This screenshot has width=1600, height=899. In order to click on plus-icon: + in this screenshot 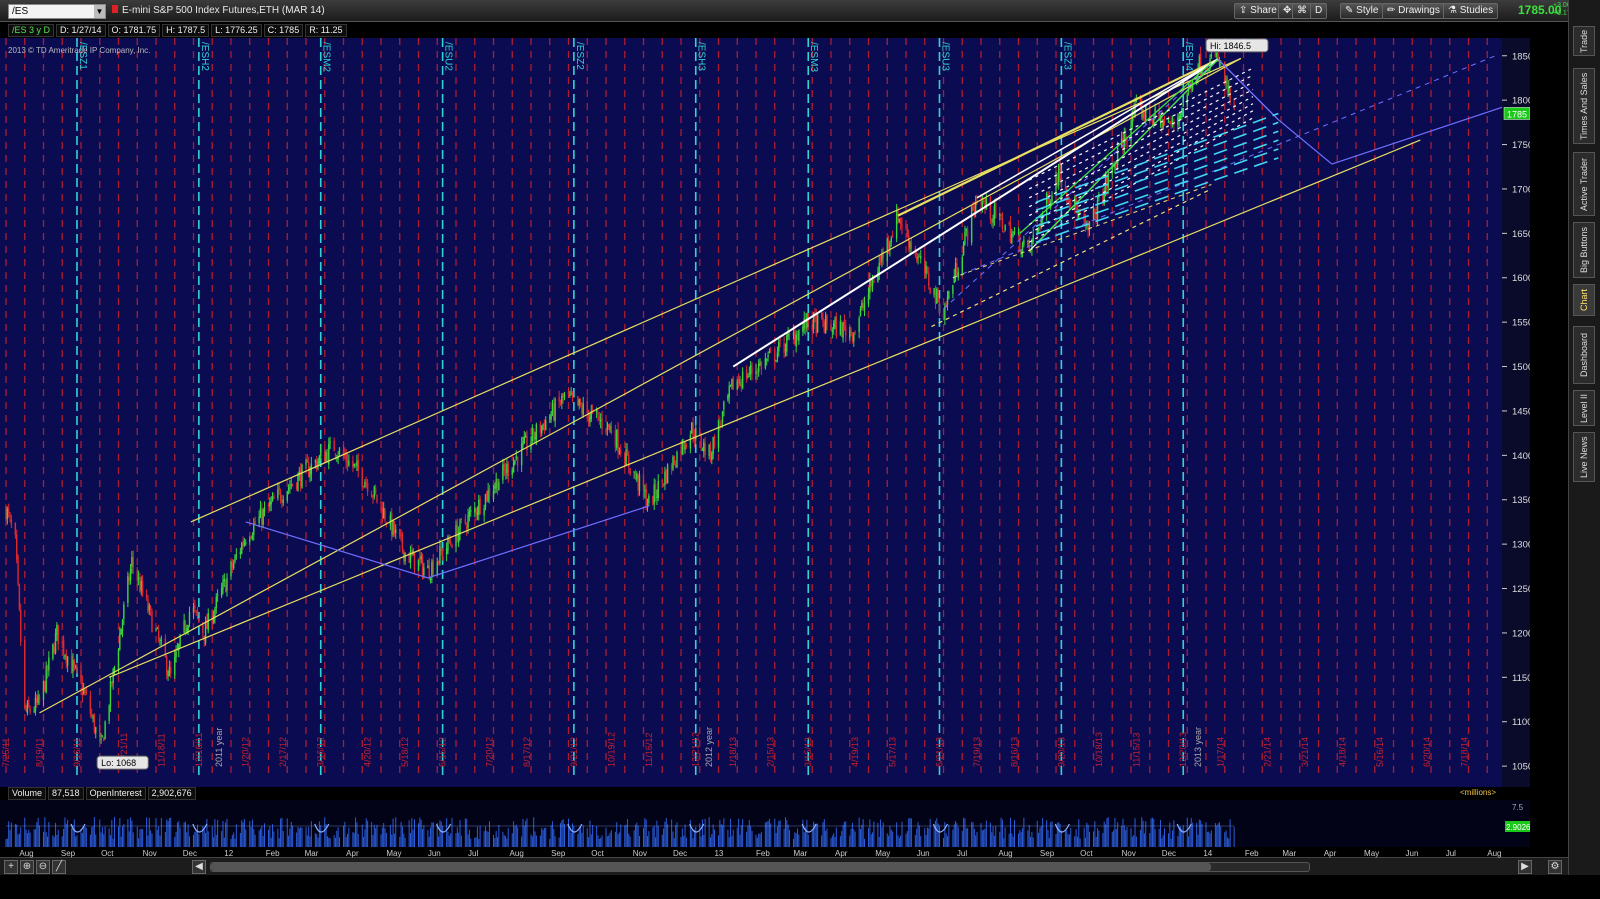, I will do `click(11, 867)`.